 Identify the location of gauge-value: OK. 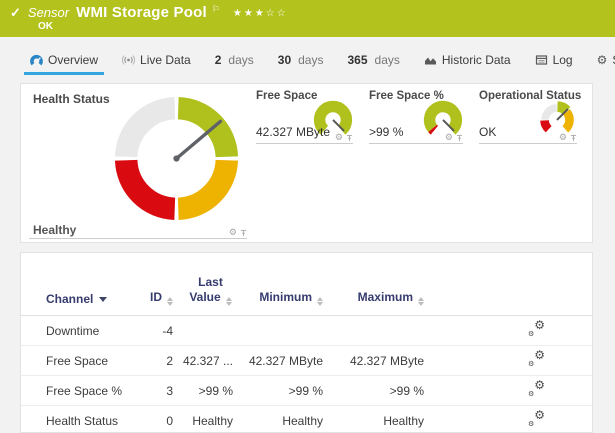
(488, 132).